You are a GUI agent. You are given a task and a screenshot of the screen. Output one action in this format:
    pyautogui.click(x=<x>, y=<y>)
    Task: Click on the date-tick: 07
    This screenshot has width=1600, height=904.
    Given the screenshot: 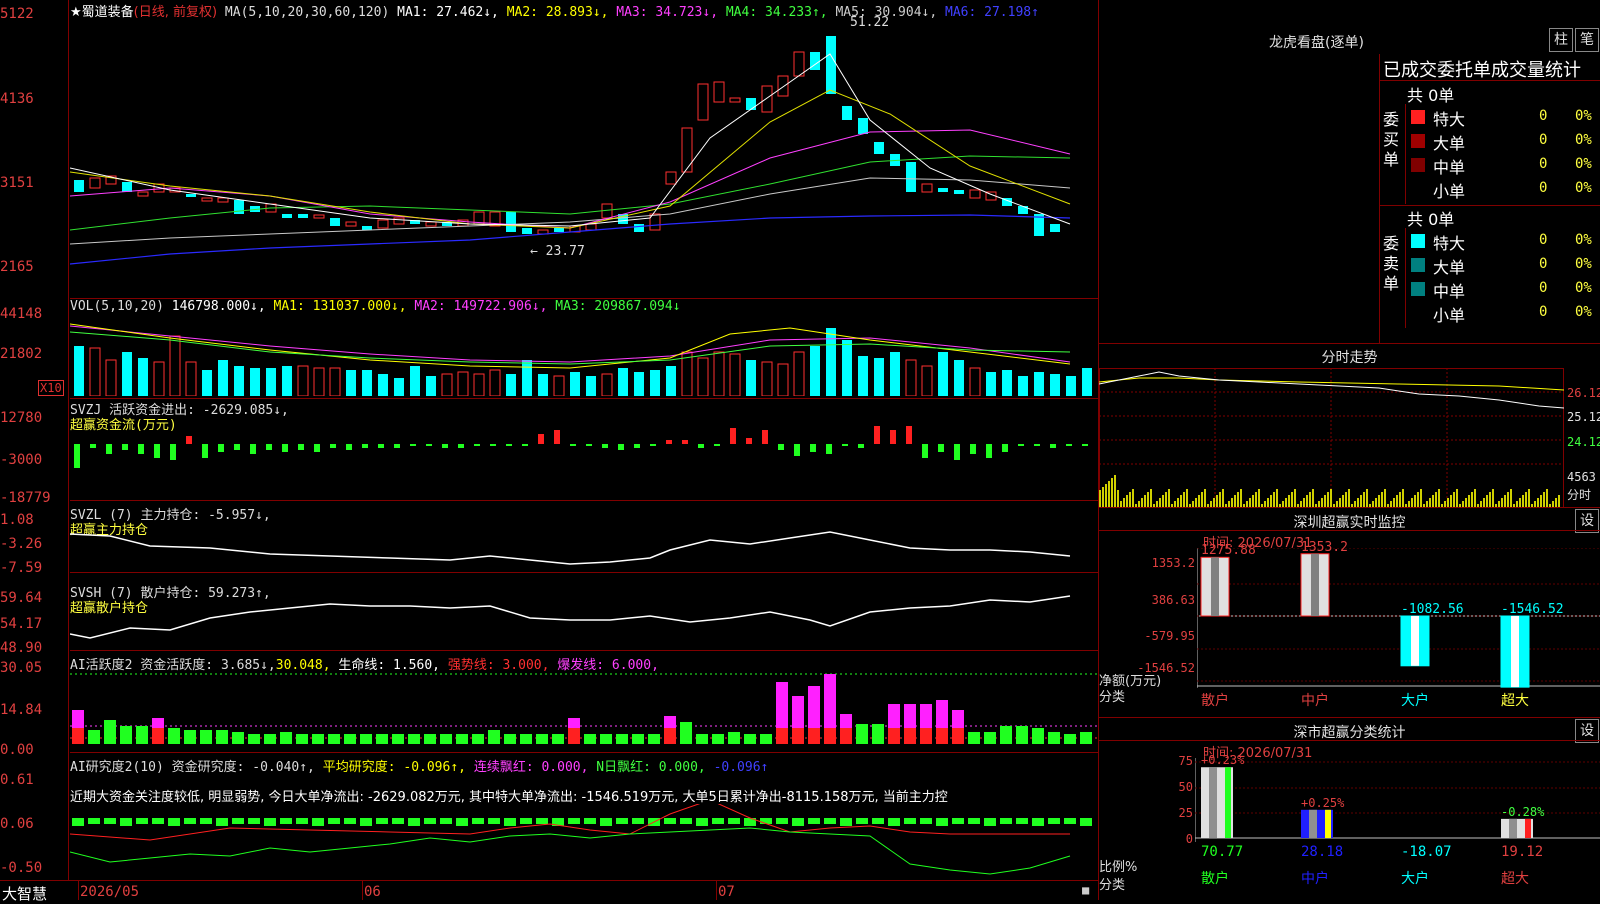 What is the action you would take?
    pyautogui.click(x=726, y=892)
    